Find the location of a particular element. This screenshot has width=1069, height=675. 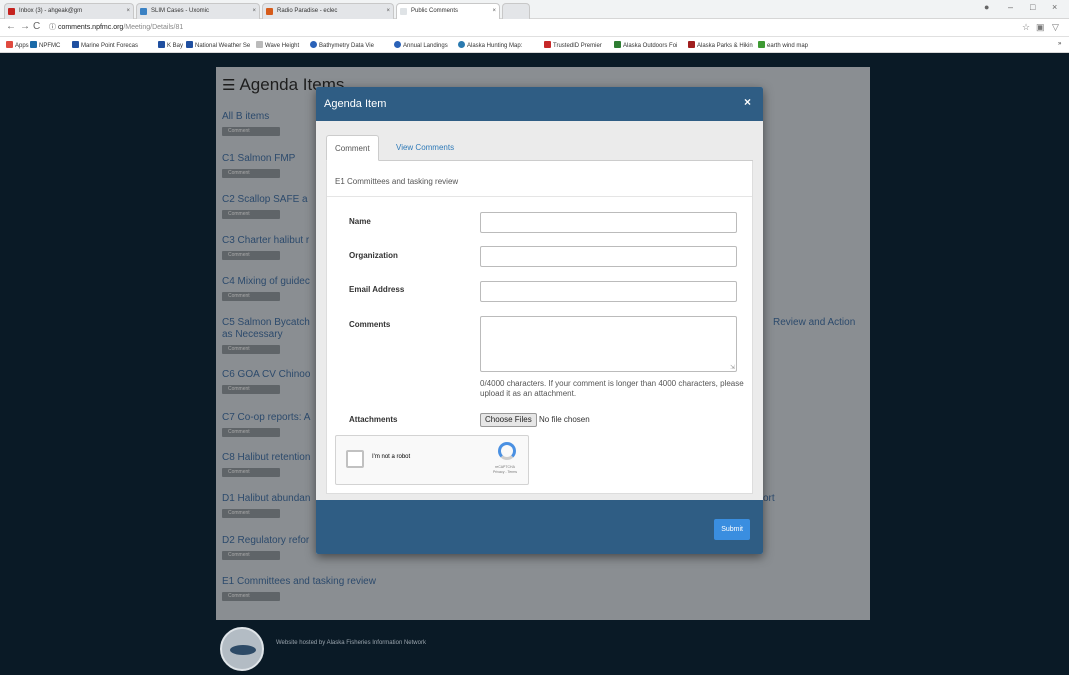

bookmark-alaska-outdoors: Alaska Outdoors Foi is located at coordinates (645, 45).